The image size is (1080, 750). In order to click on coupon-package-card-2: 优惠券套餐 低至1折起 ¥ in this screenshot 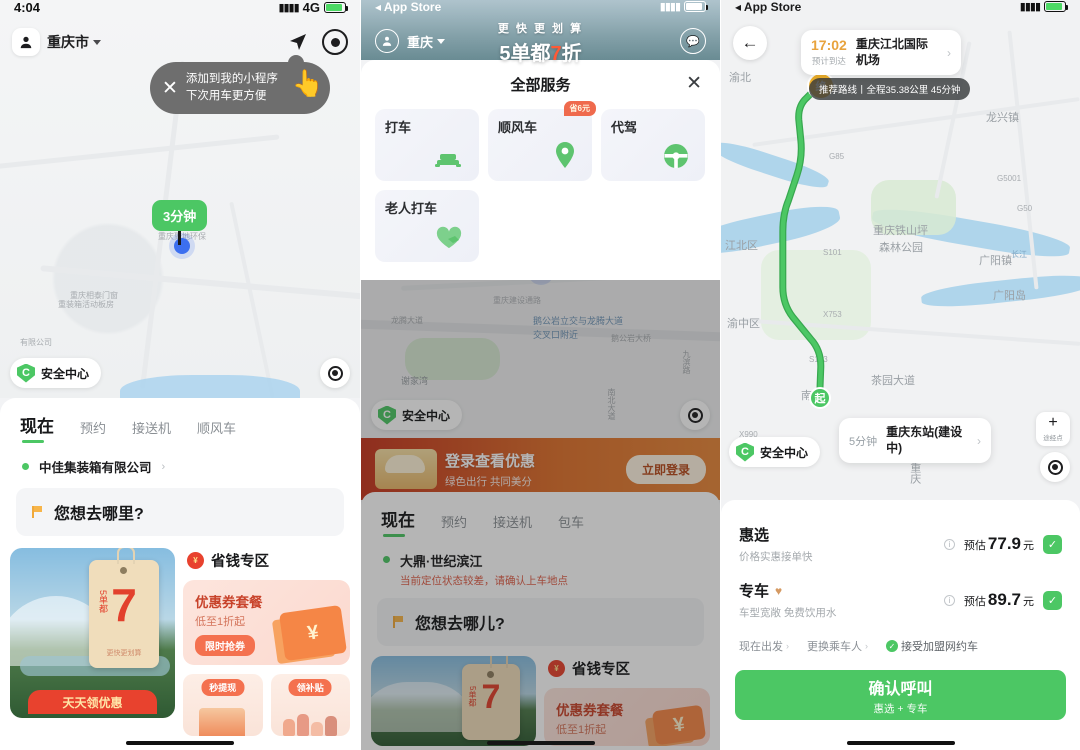, I will do `click(627, 717)`.